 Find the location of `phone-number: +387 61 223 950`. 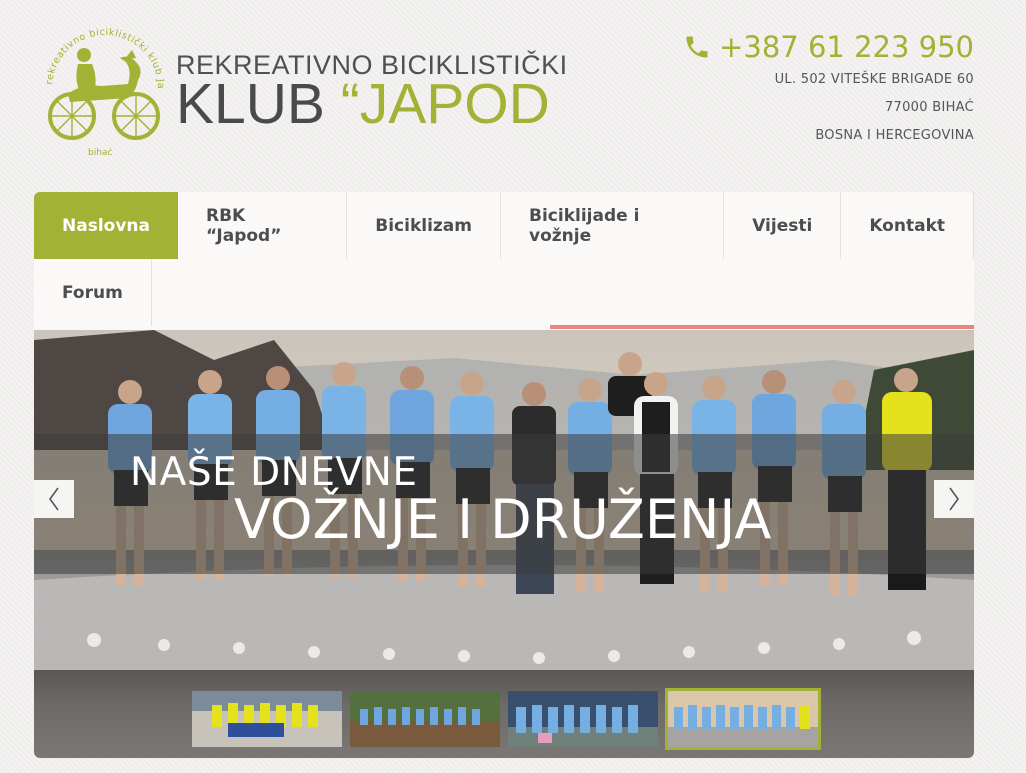

phone-number: +387 61 223 950 is located at coordinates (828, 47).